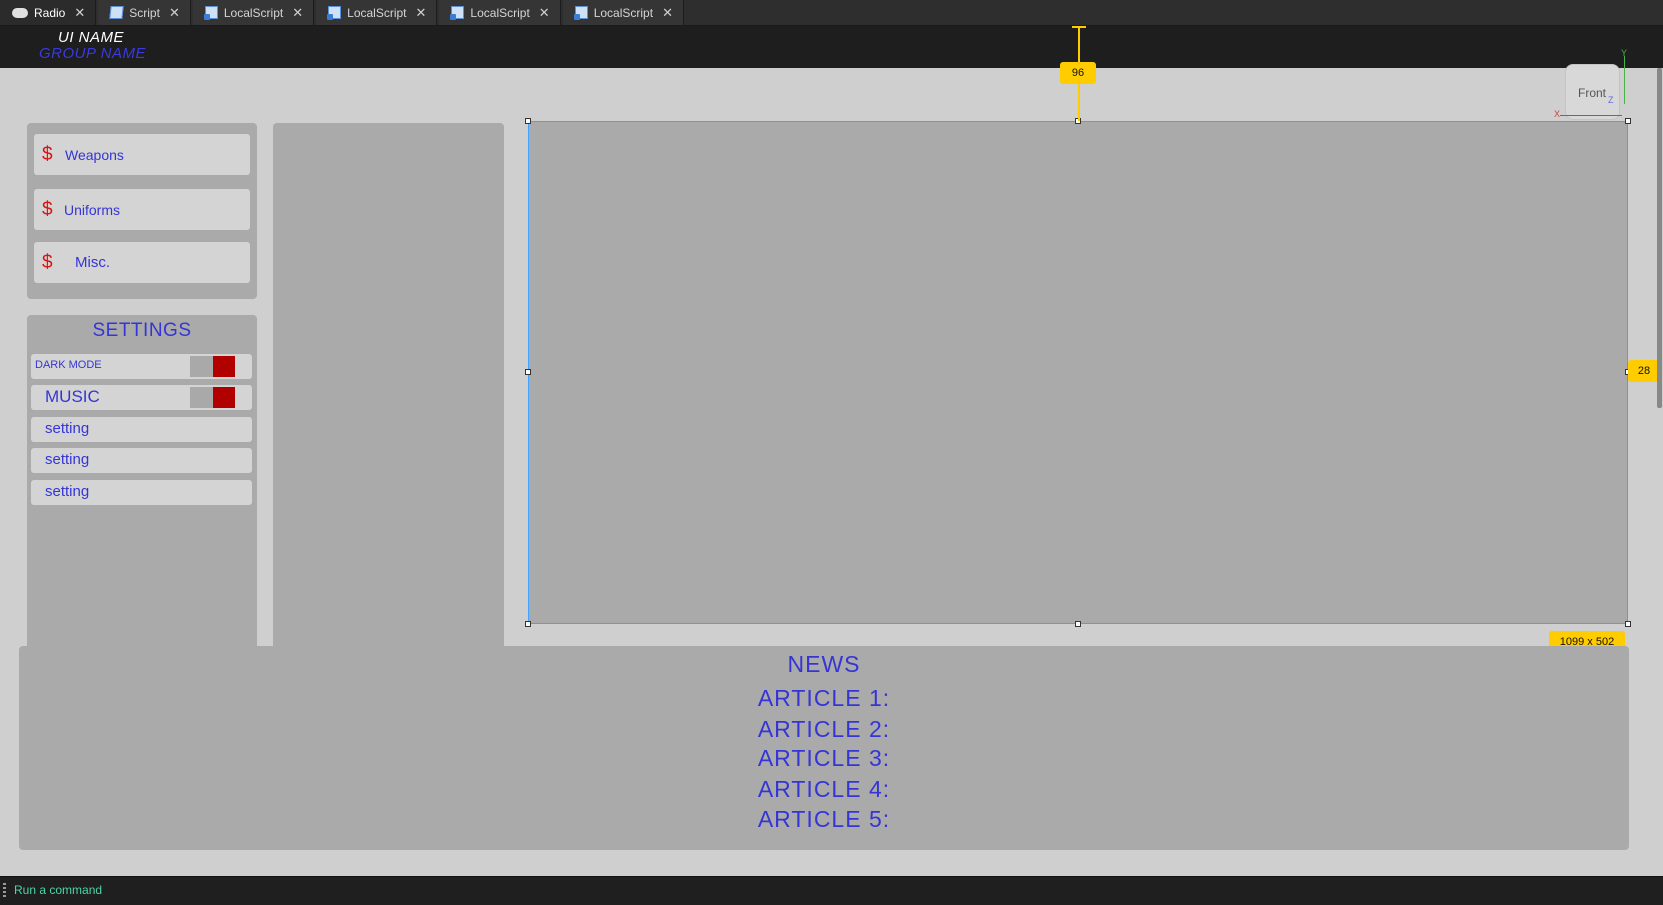  What do you see at coordinates (1659, 238) in the screenshot?
I see `viewport-scrollbar` at bounding box center [1659, 238].